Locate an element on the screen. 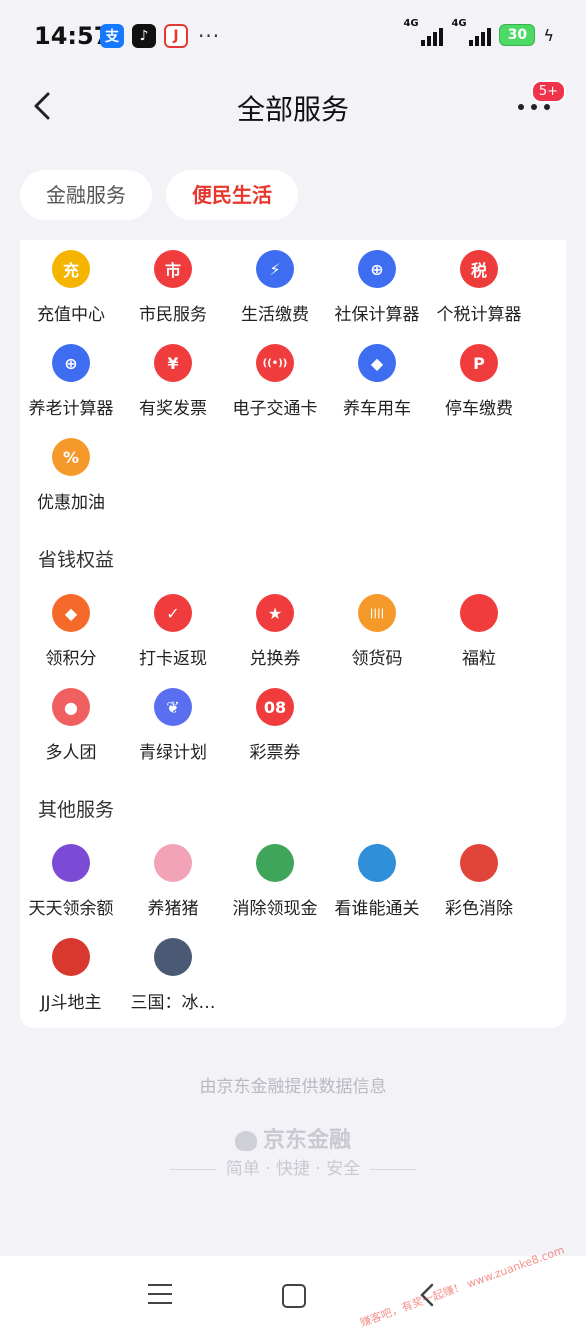  match-game-icon is located at coordinates (377, 863).